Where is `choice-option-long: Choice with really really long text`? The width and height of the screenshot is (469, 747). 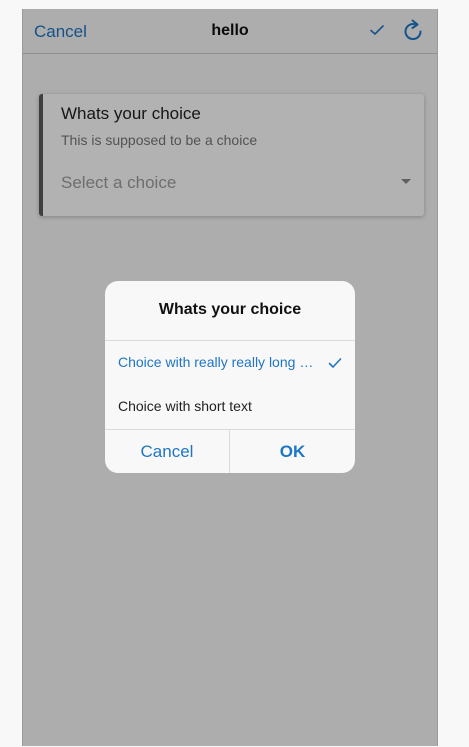
choice-option-long: Choice with really really long text is located at coordinates (230, 363).